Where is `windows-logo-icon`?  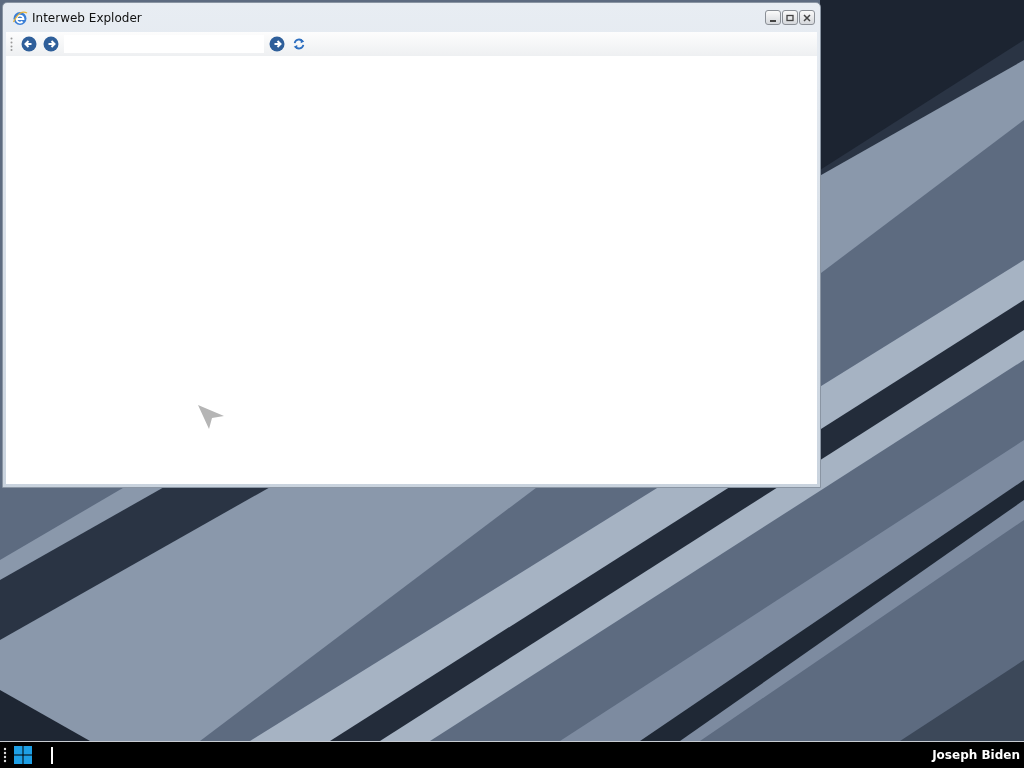
windows-logo-icon is located at coordinates (23, 755).